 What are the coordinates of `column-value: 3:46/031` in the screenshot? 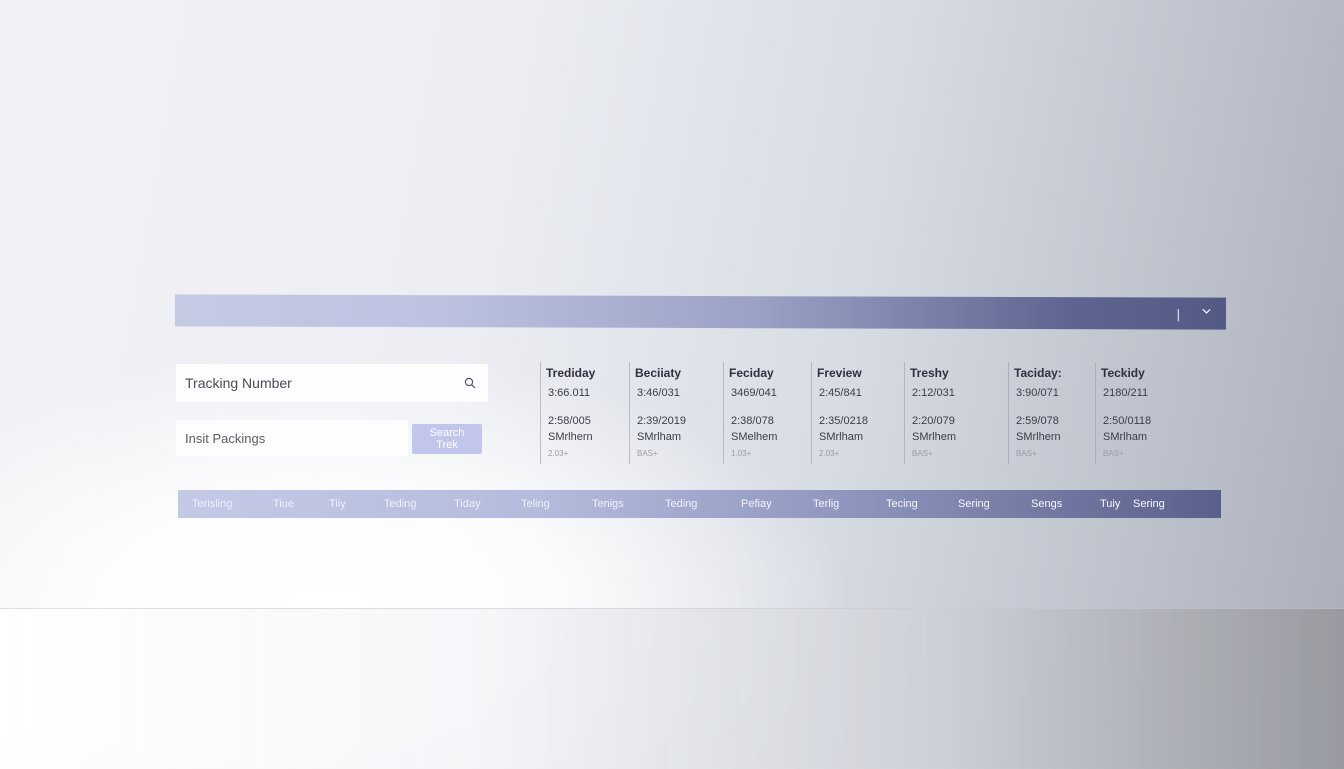 It's located at (658, 393).